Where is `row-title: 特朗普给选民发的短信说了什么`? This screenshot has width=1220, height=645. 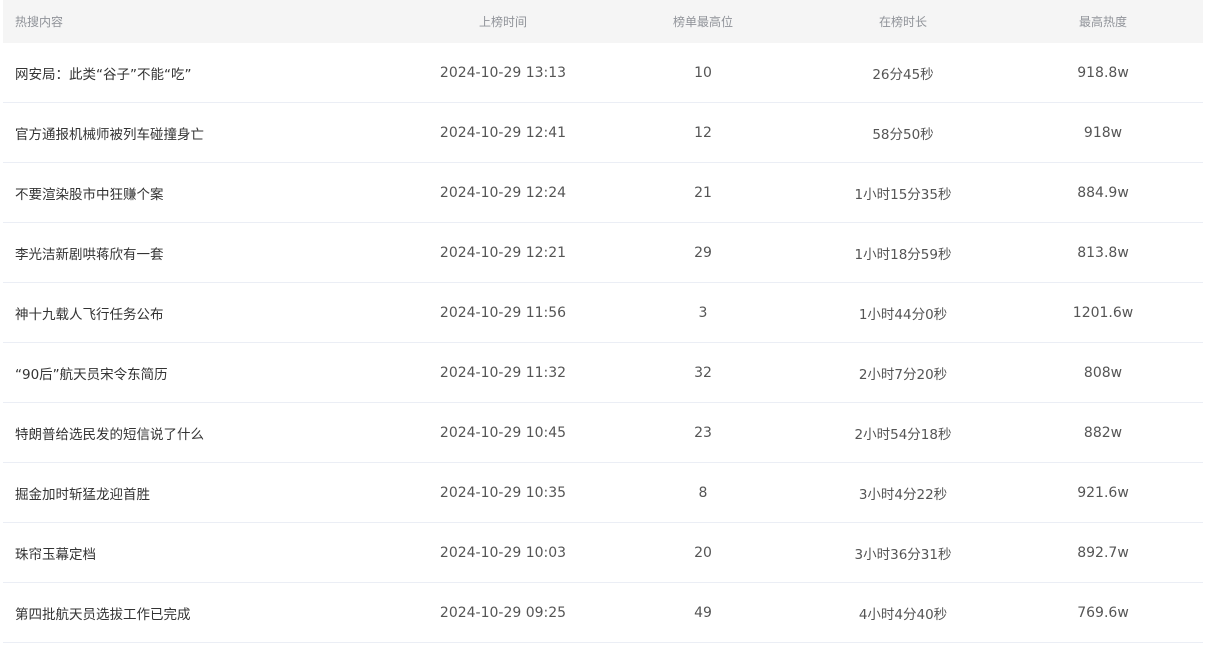 row-title: 特朗普给选民发的短信说了什么 is located at coordinates (203, 433).